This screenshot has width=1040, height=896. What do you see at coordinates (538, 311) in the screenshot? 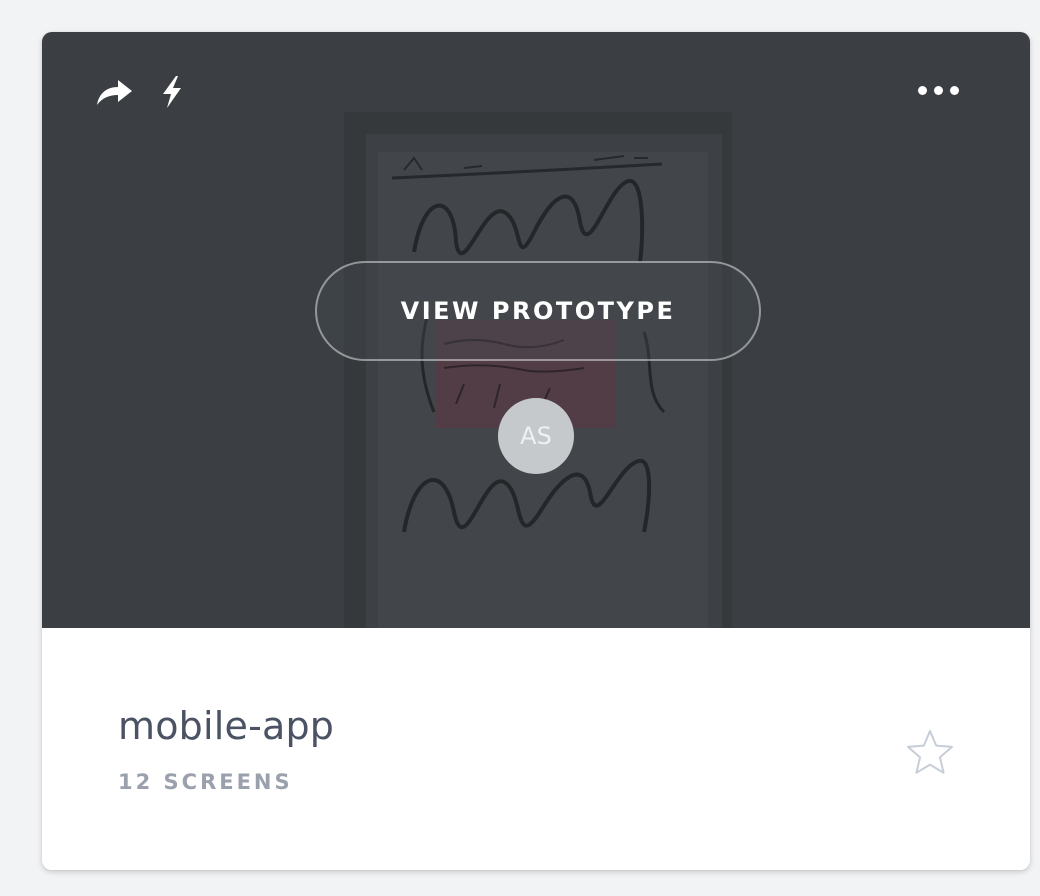
I see `view-prototype-button: VIEW PROTOTYPE` at bounding box center [538, 311].